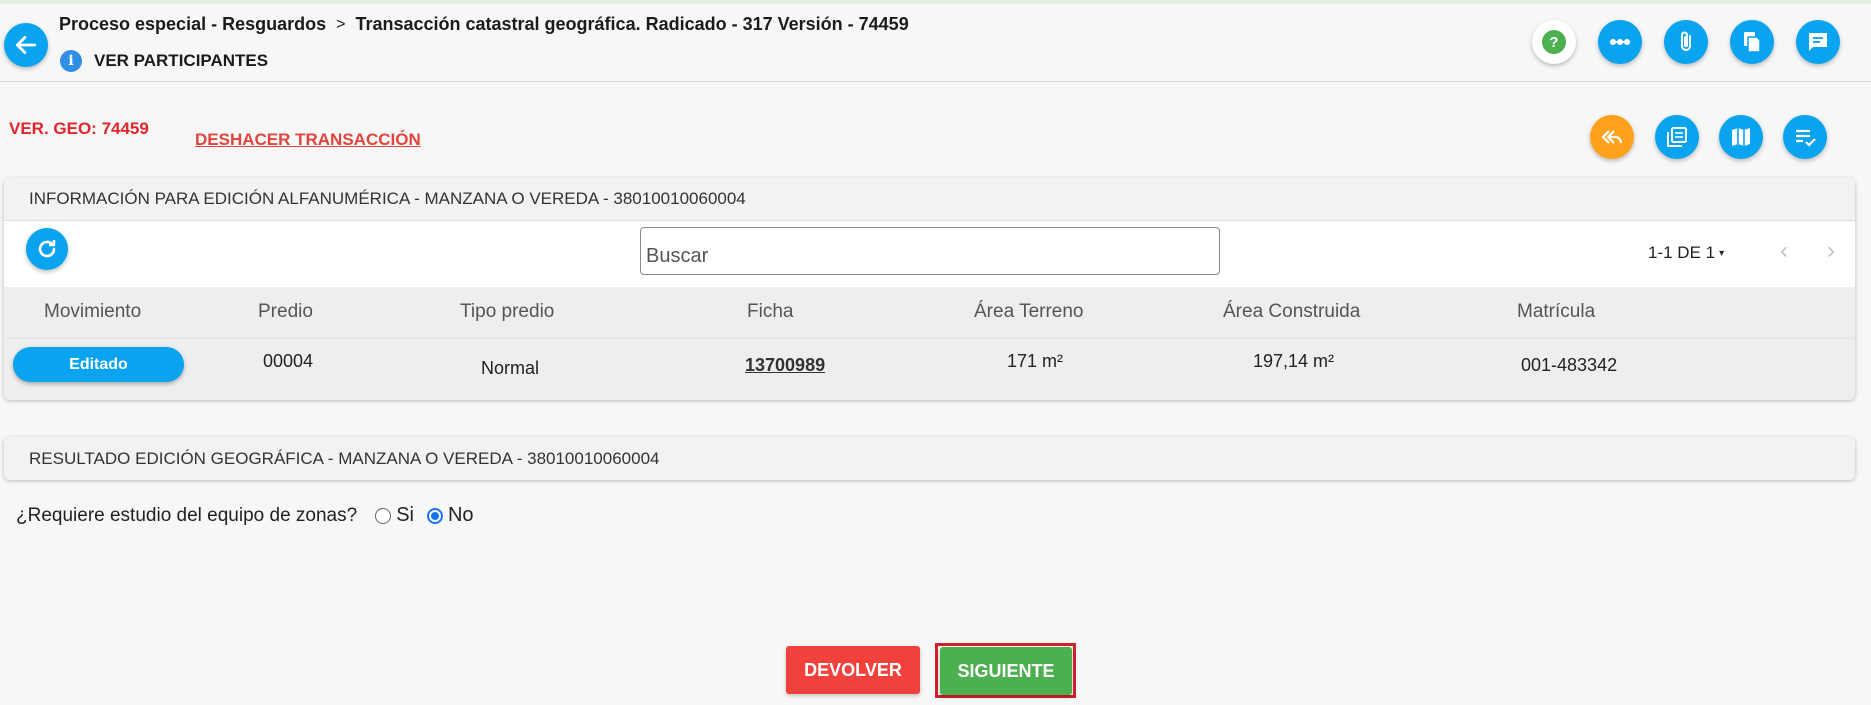  Describe the element at coordinates (383, 515) in the screenshot. I see `radio-yes` at that location.